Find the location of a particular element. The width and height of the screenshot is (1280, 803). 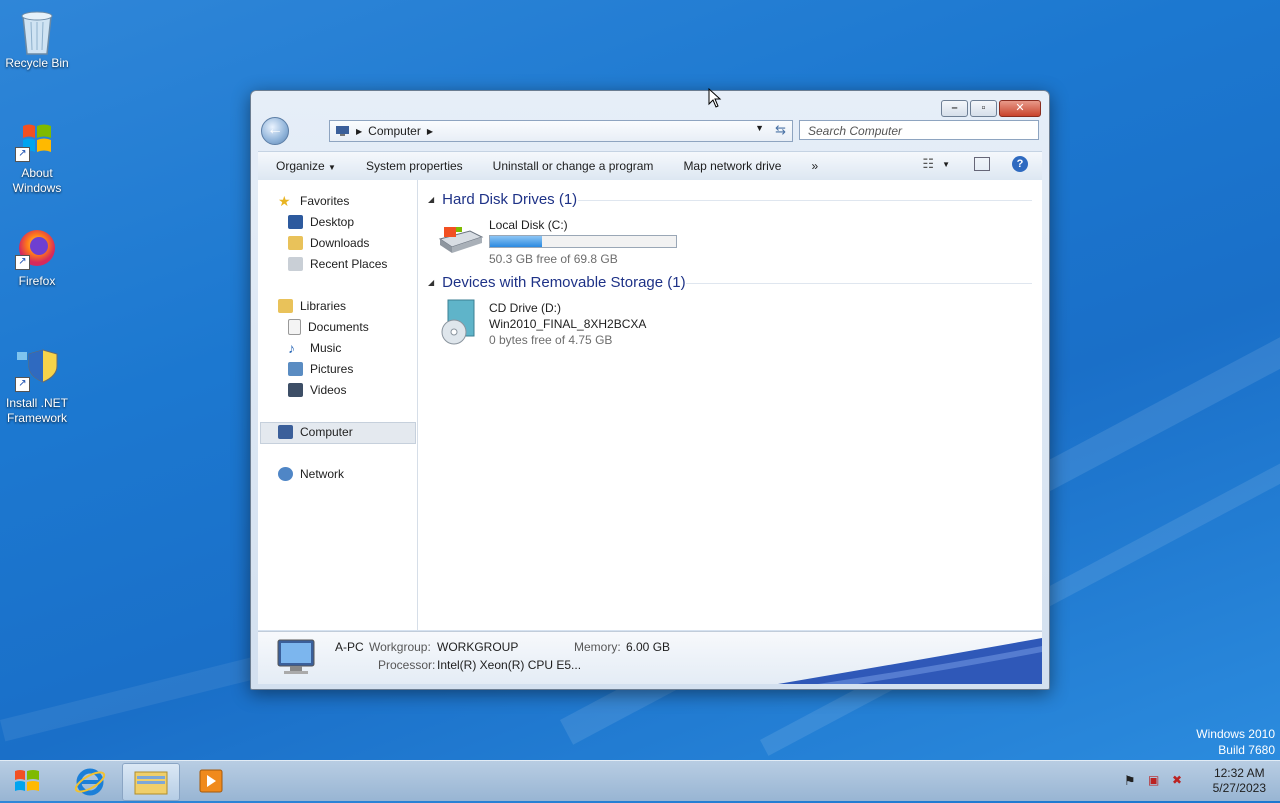

back-arrow-icon: ← is located at coordinates (275, 129).